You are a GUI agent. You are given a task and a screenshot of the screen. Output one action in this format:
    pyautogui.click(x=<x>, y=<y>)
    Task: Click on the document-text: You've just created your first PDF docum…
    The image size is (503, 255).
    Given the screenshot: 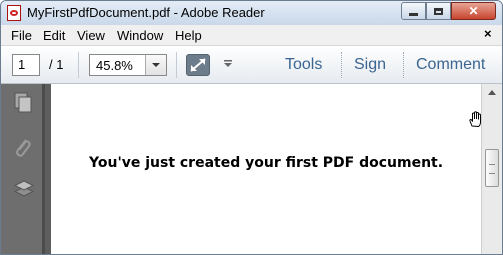 What is the action you would take?
    pyautogui.click(x=266, y=163)
    